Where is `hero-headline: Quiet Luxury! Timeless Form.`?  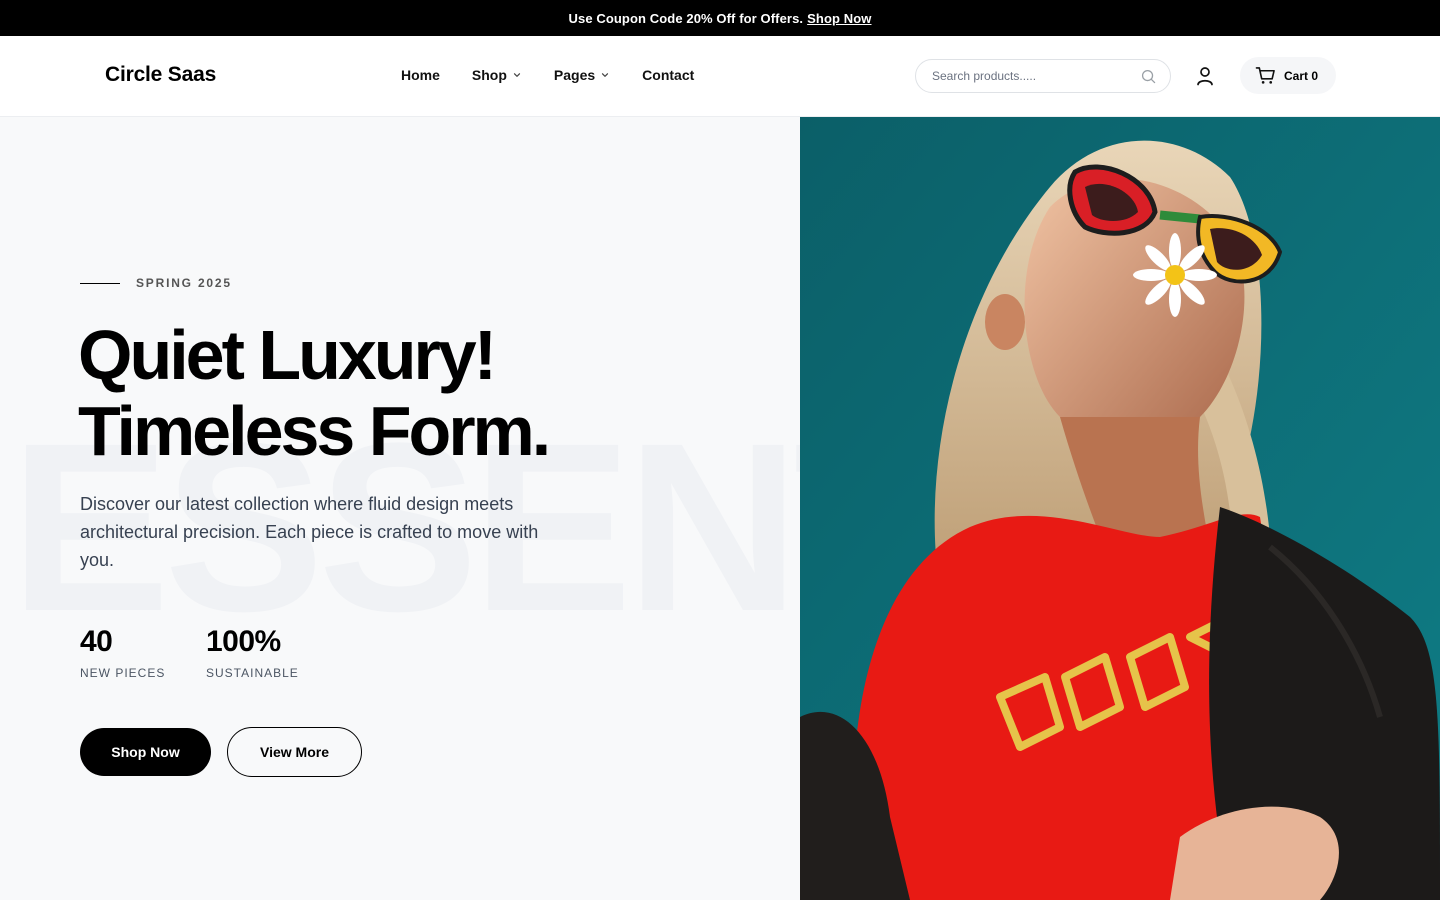
hero-headline: Quiet Luxury! Timeless Form. is located at coordinates (314, 393).